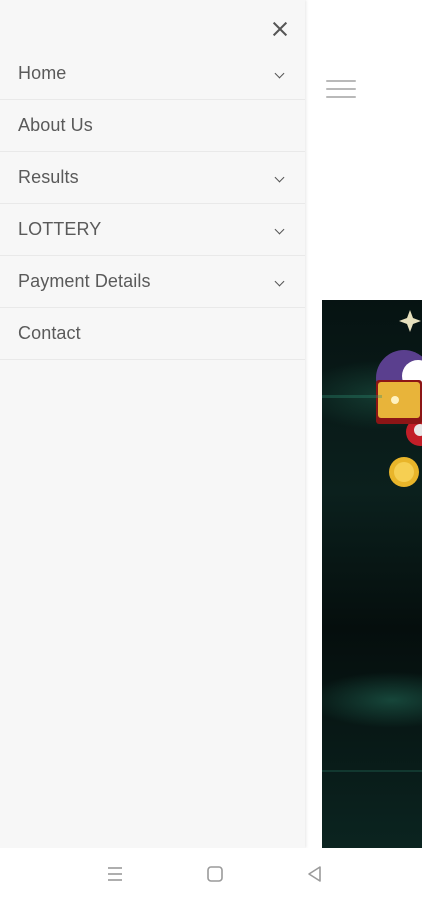  Describe the element at coordinates (315, 874) in the screenshot. I see `back-icon` at that location.